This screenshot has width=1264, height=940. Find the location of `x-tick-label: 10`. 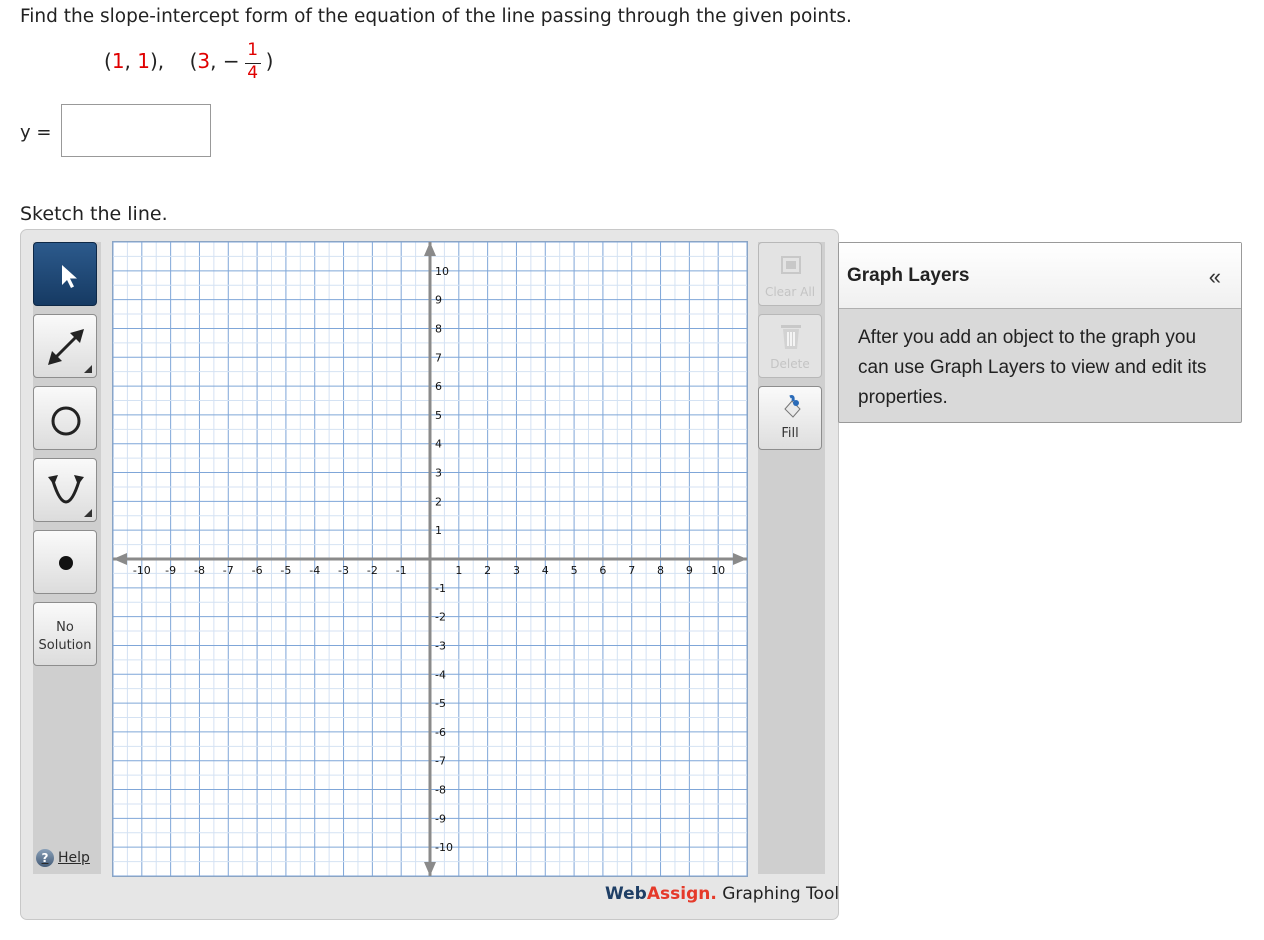

x-tick-label: 10 is located at coordinates (718, 570).